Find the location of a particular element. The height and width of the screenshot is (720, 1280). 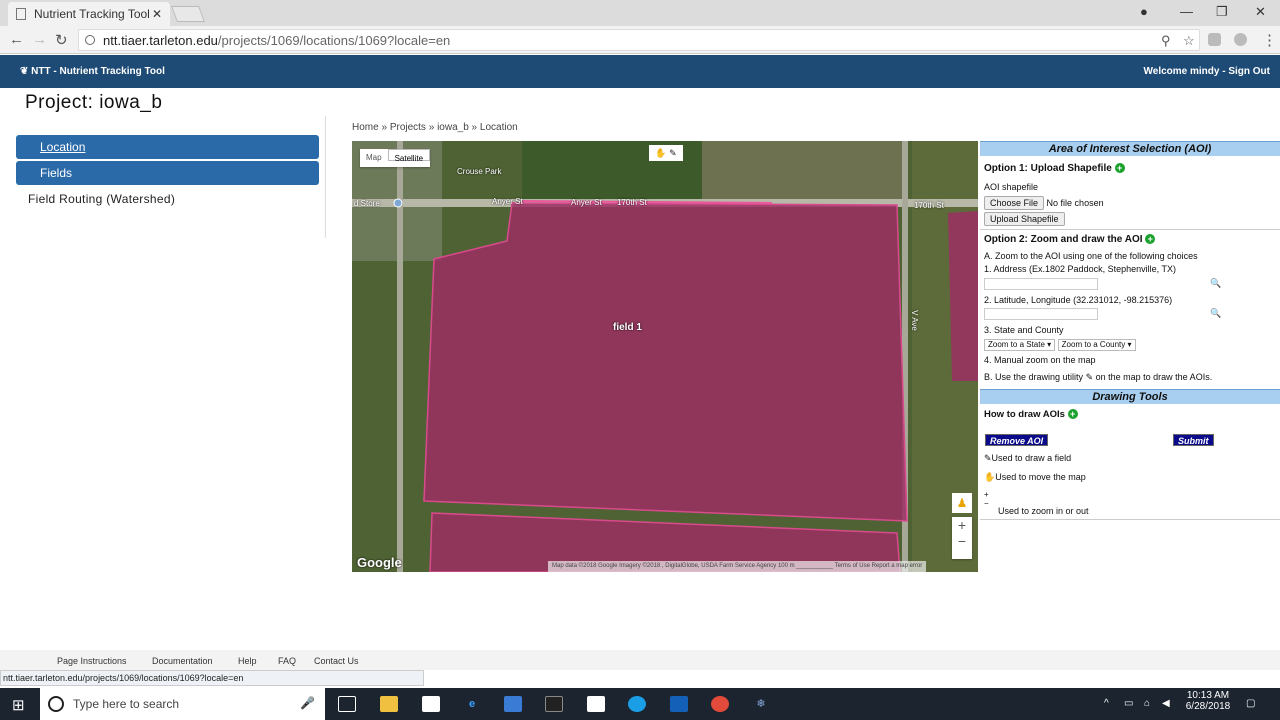

option2-heading: Option 2: Zoom and draw the AOI + is located at coordinates (1070, 239).